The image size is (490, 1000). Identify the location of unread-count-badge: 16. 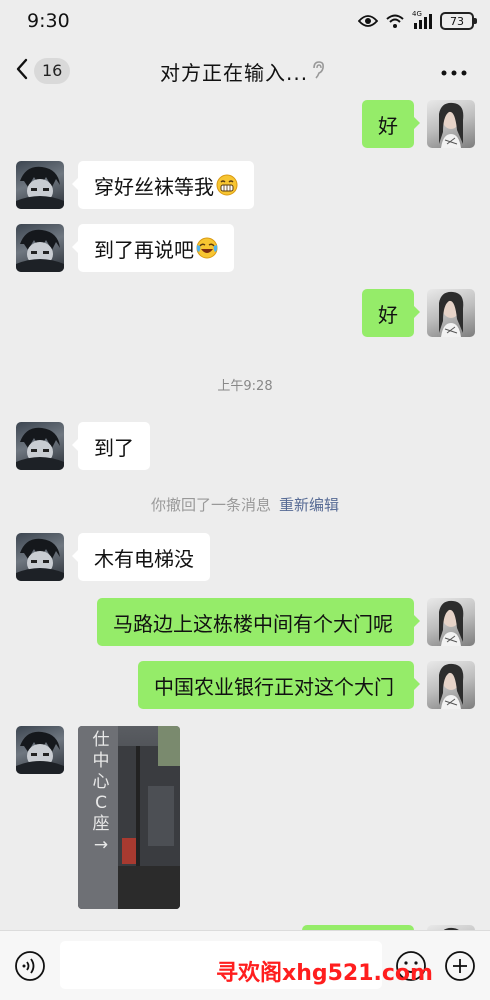
(52, 71).